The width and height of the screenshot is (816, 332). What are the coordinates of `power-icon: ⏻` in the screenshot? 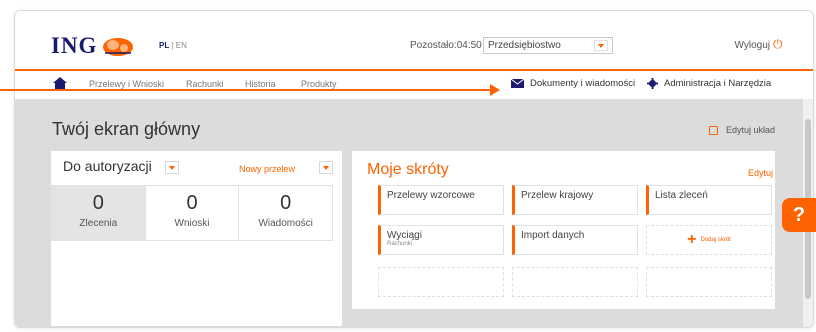 It's located at (779, 44).